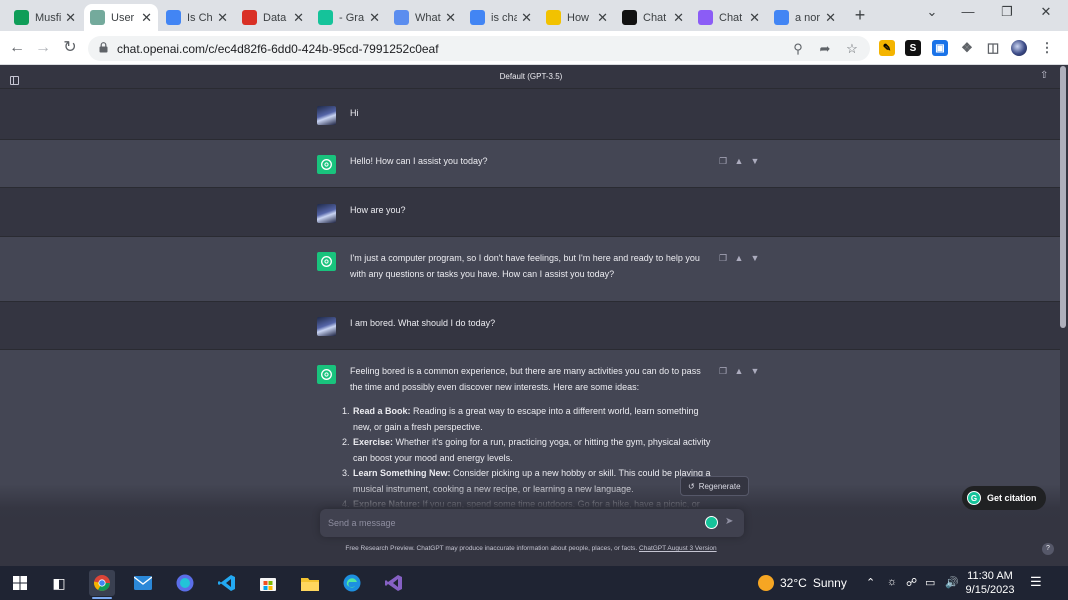 This screenshot has width=1068, height=600. I want to click on notifications-icon: ☰, so click(1036, 582).